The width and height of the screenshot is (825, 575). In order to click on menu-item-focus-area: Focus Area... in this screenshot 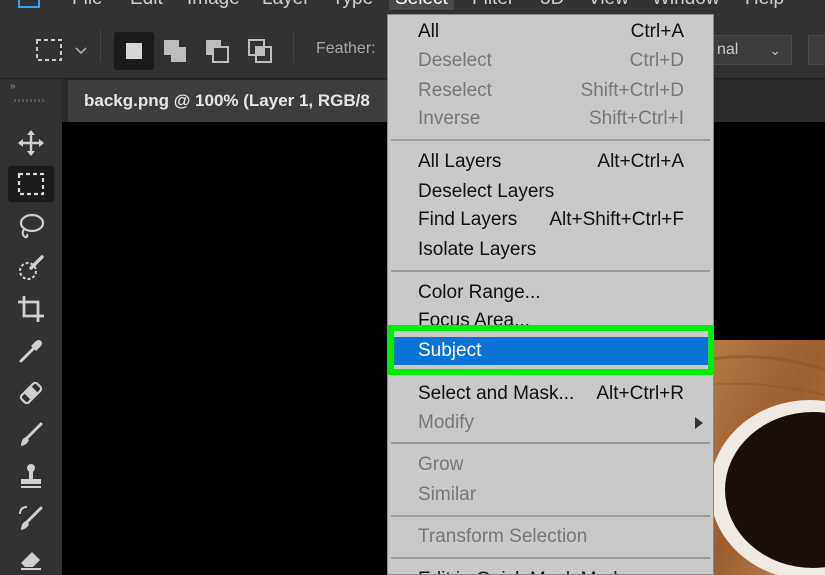, I will do `click(550, 321)`.